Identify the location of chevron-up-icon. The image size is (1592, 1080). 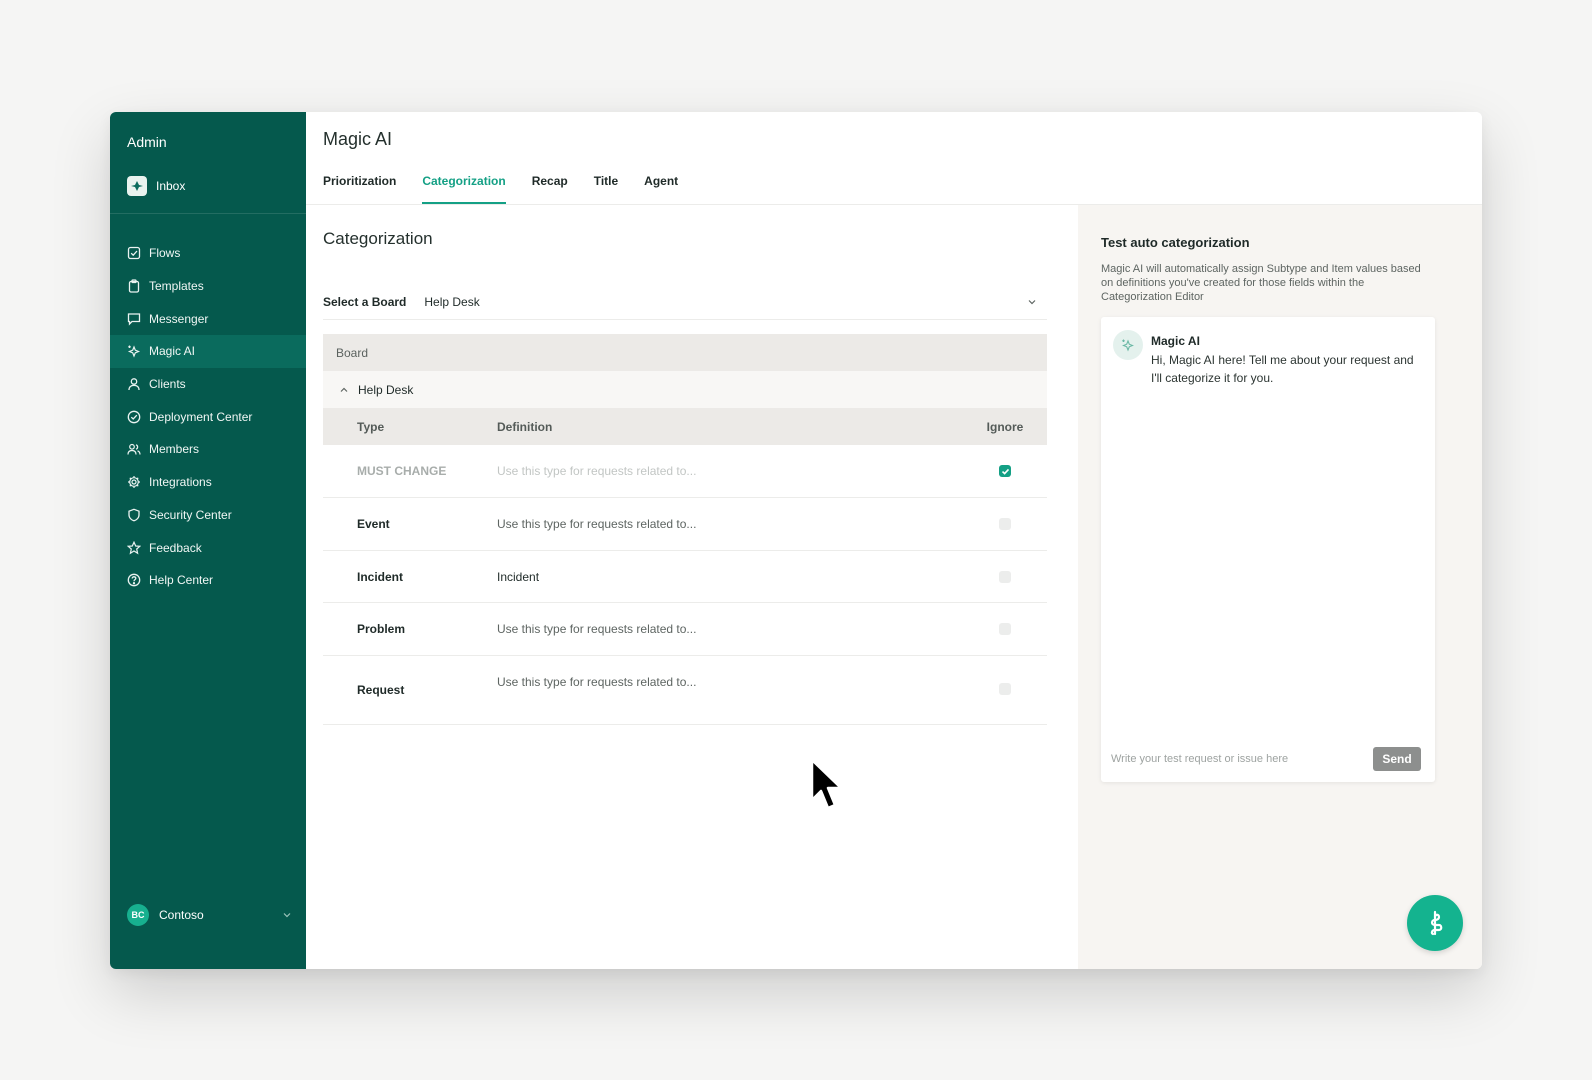
(344, 389).